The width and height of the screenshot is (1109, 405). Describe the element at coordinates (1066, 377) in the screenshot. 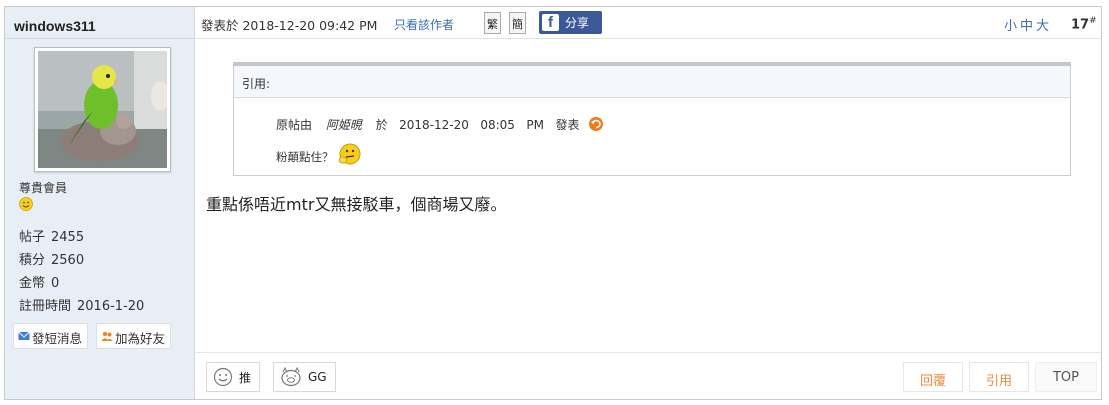

I see `back-to-top-button: TOP` at that location.